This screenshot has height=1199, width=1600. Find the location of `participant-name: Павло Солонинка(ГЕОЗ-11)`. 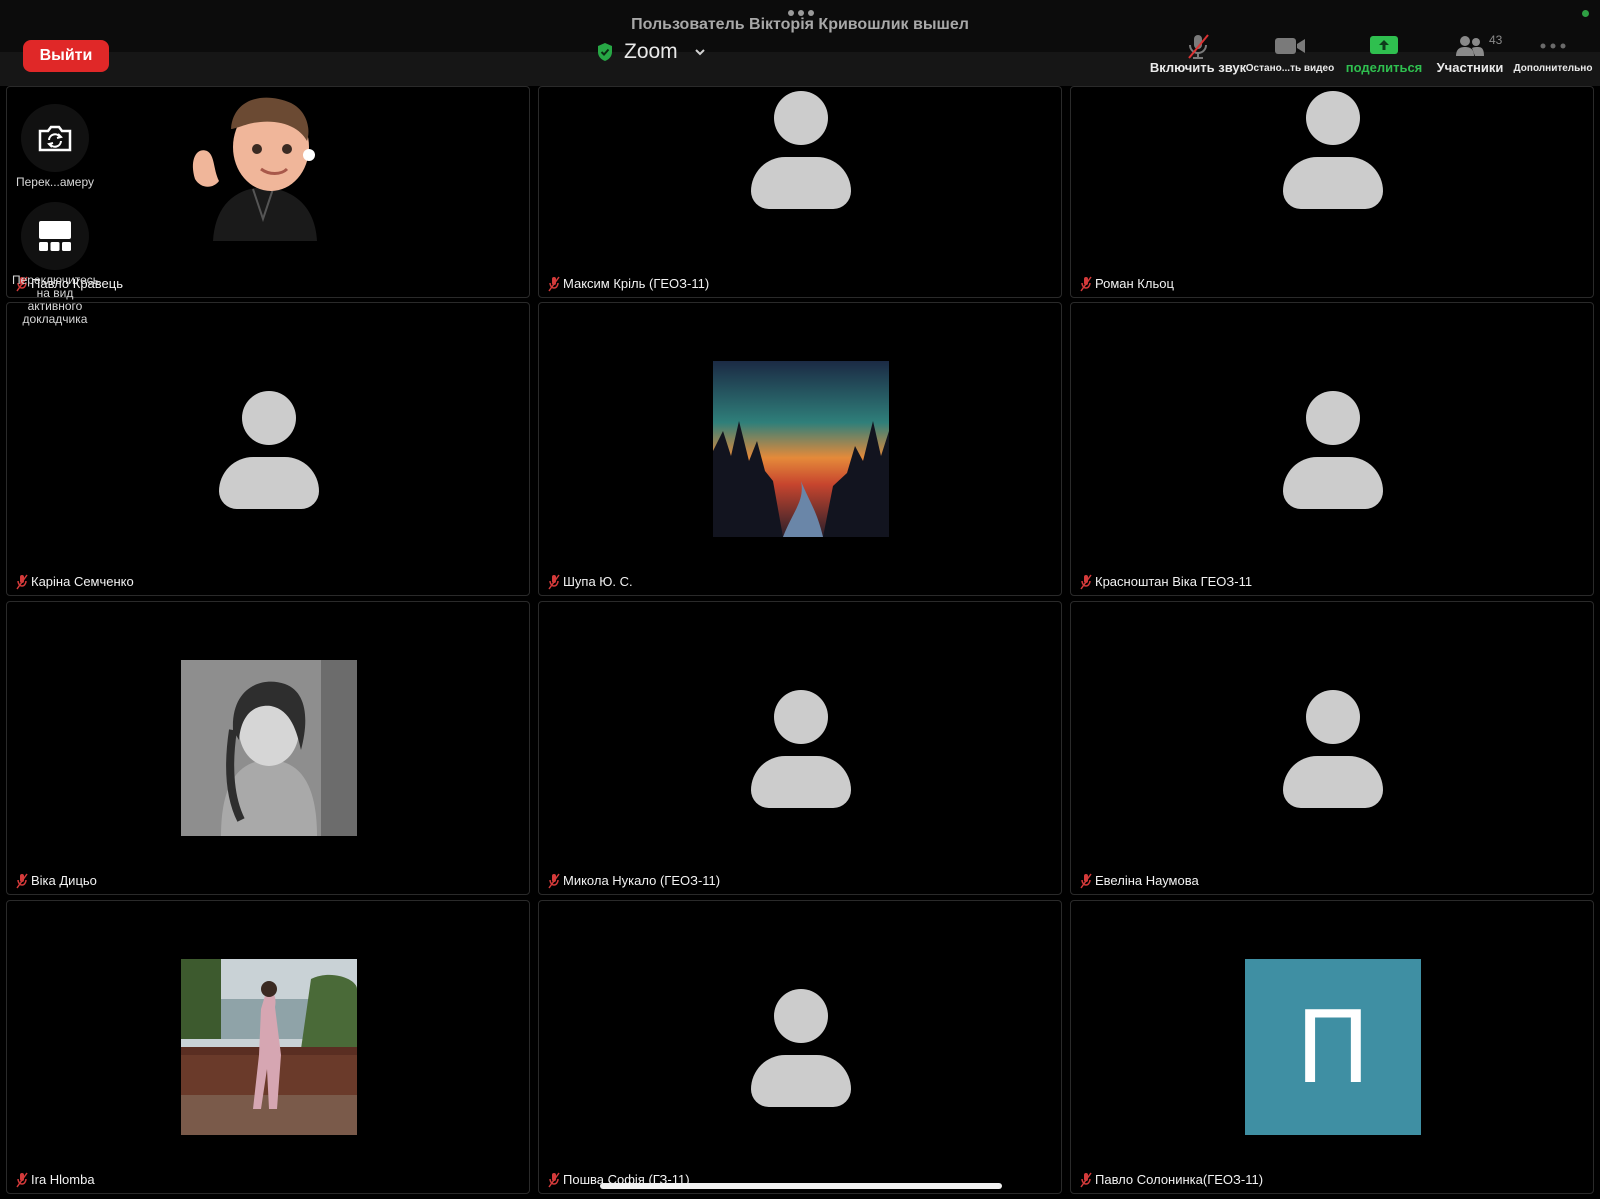

participant-name: Павло Солонинка(ГЕОЗ-11) is located at coordinates (1179, 1179).